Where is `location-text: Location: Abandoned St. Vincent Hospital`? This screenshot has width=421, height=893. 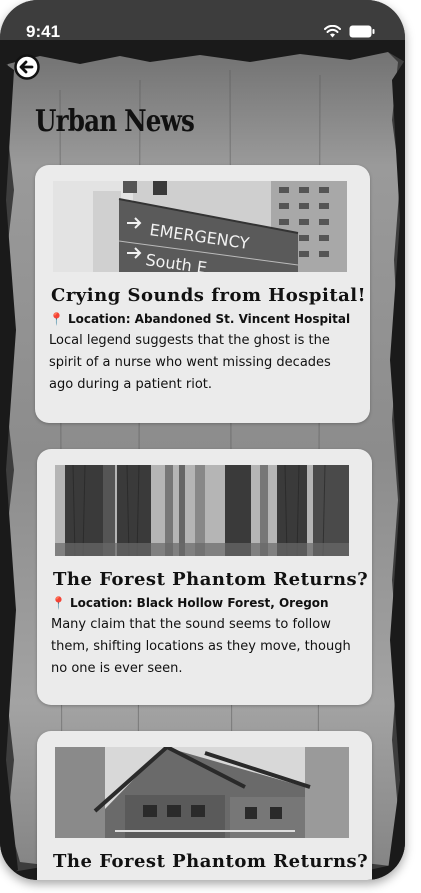
location-text: Location: Abandoned St. Vincent Hospital is located at coordinates (209, 319).